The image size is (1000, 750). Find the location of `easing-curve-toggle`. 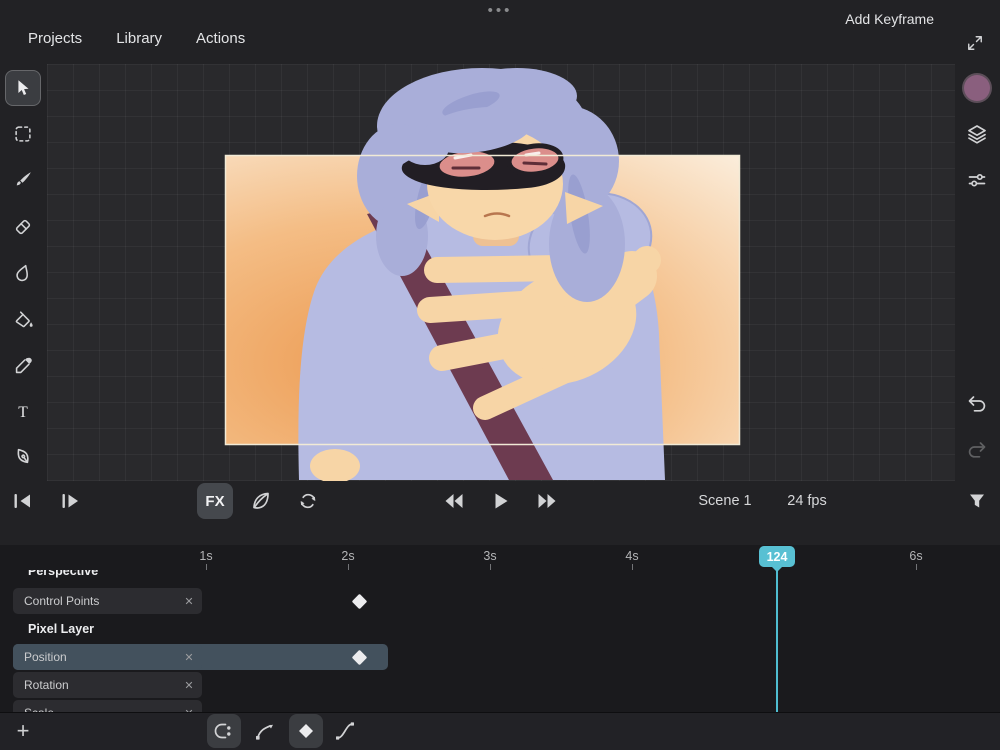

easing-curve-toggle is located at coordinates (345, 731).